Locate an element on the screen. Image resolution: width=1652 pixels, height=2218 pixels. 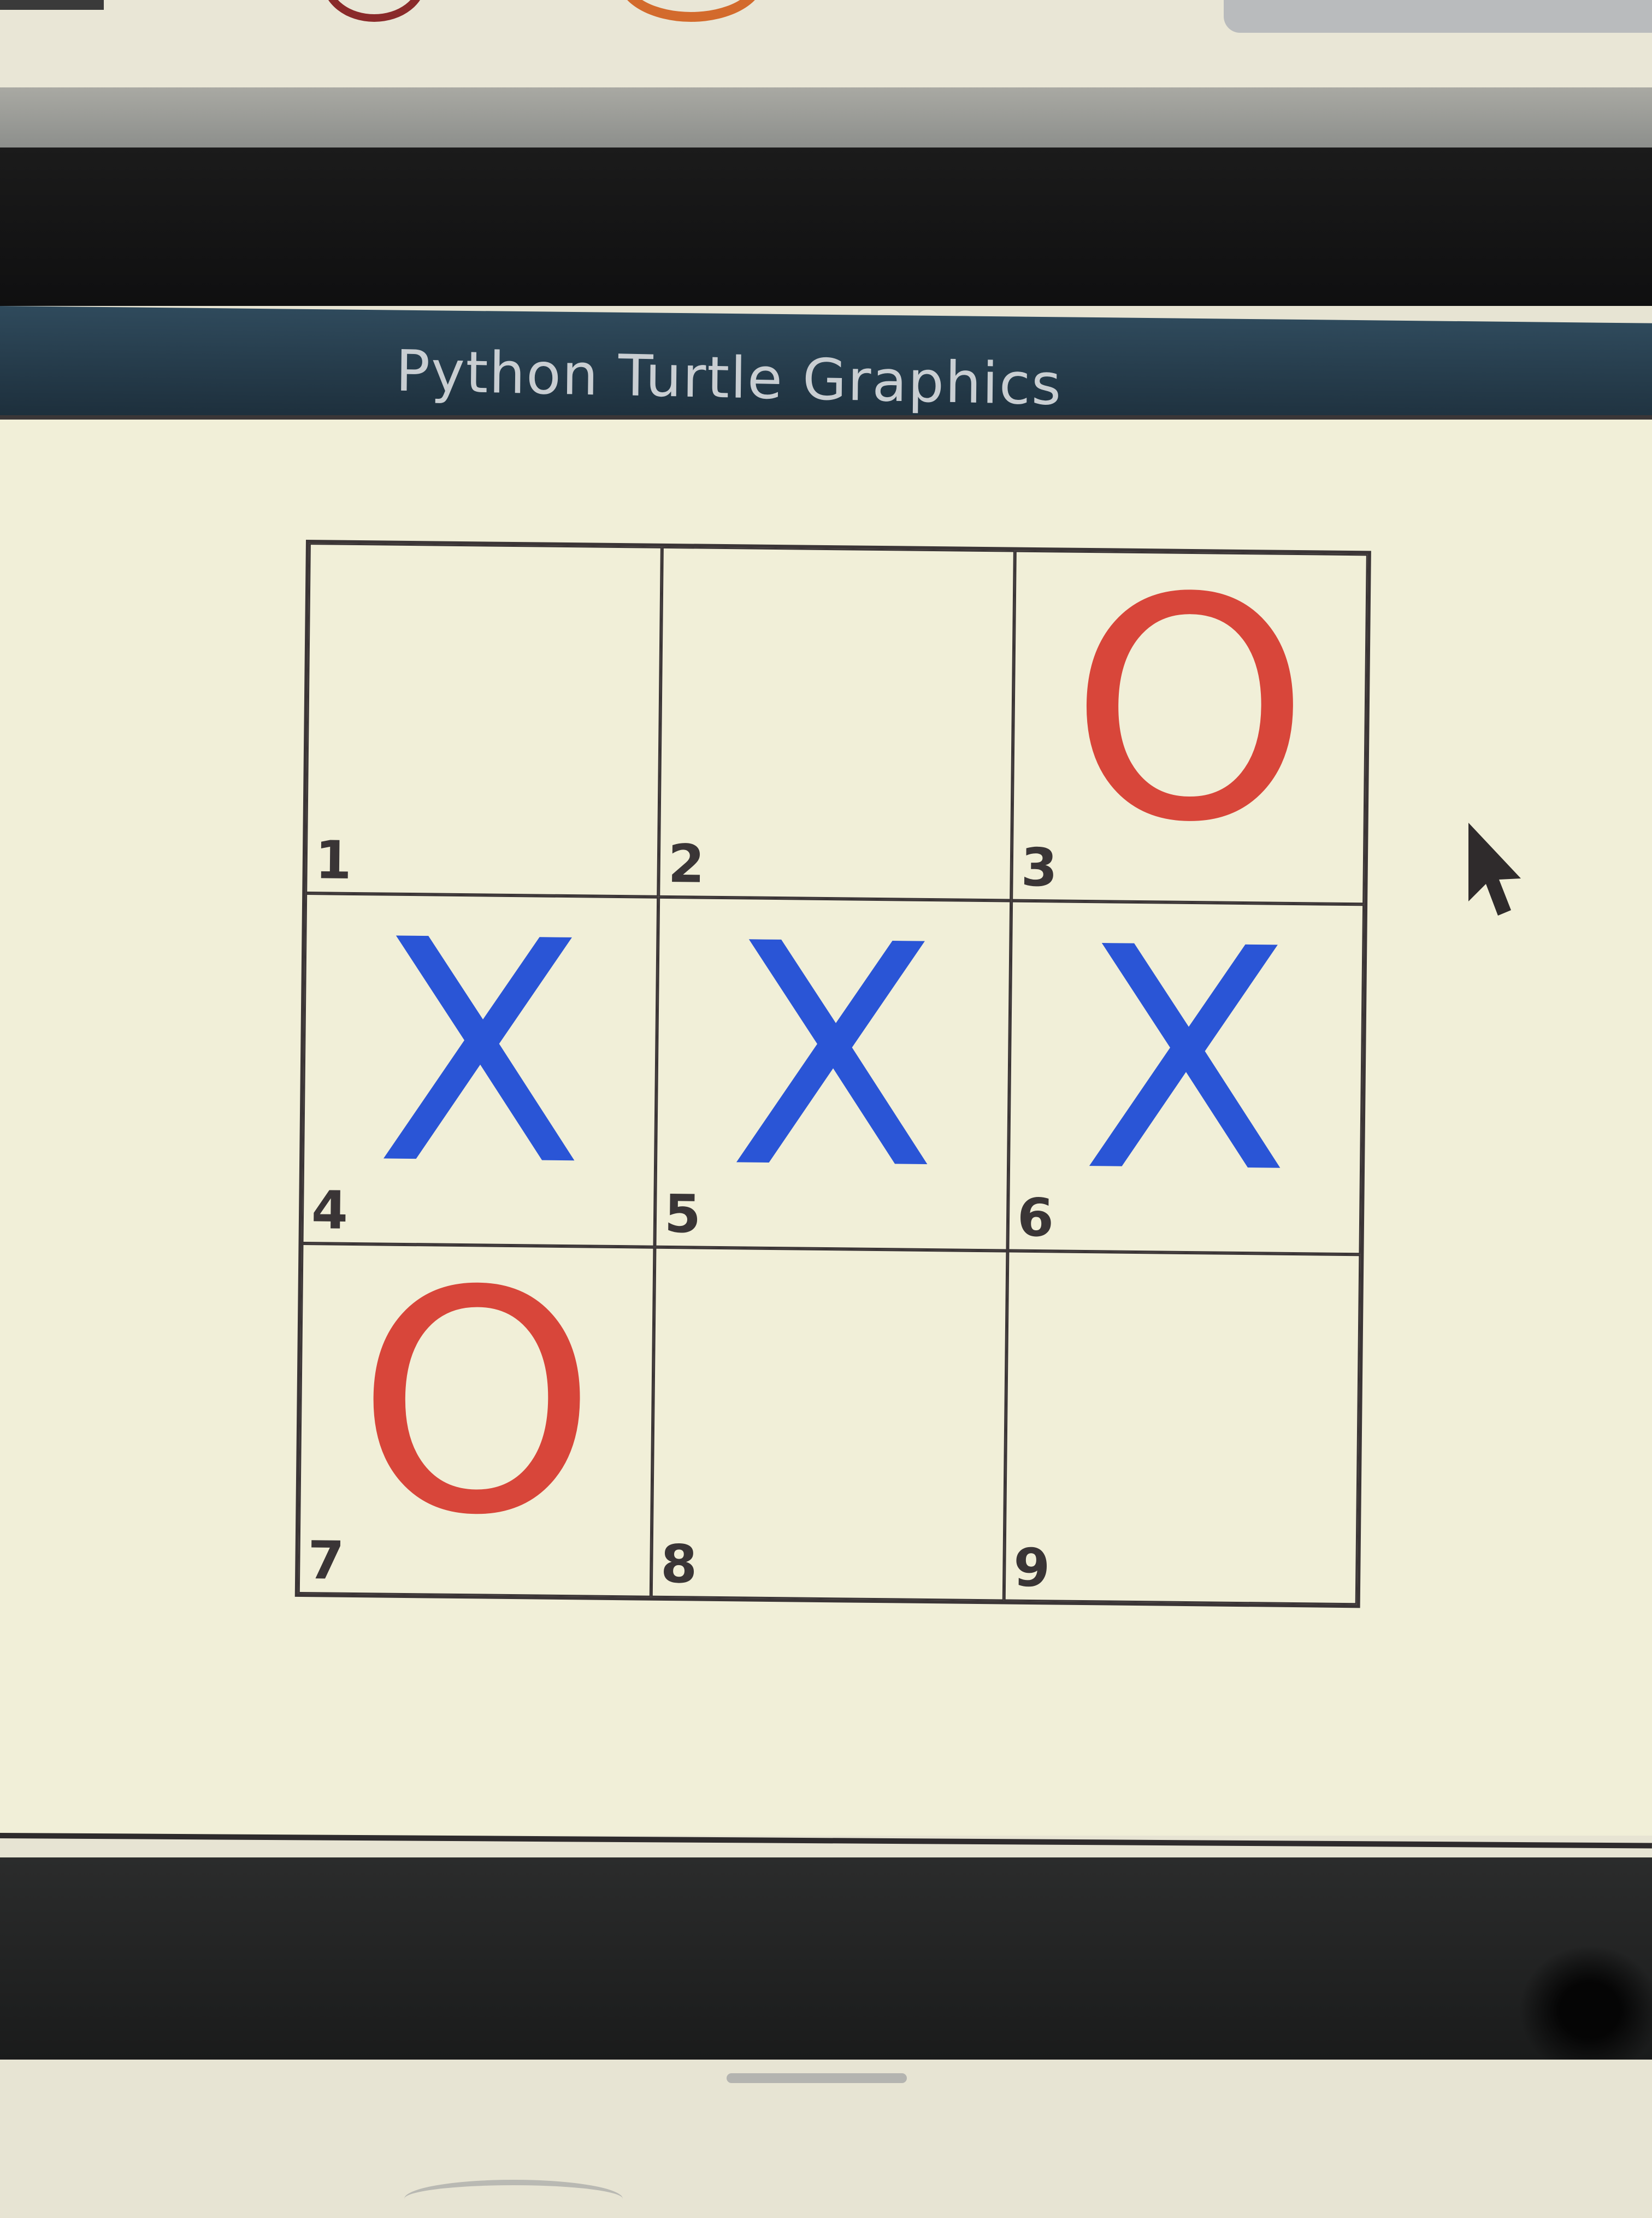
cell-number: 5 is located at coordinates (682, 1214).